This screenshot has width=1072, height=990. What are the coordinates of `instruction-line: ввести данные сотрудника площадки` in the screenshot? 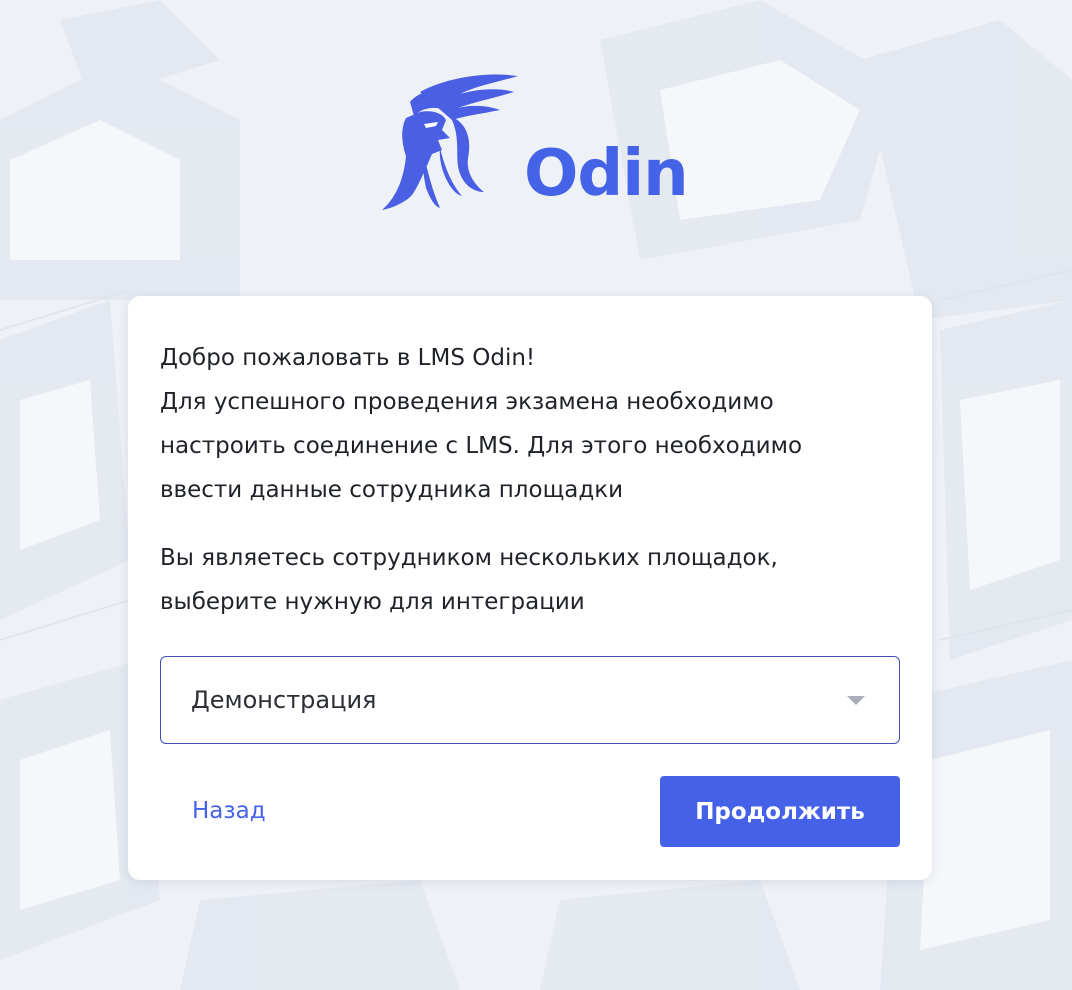 It's located at (392, 490).